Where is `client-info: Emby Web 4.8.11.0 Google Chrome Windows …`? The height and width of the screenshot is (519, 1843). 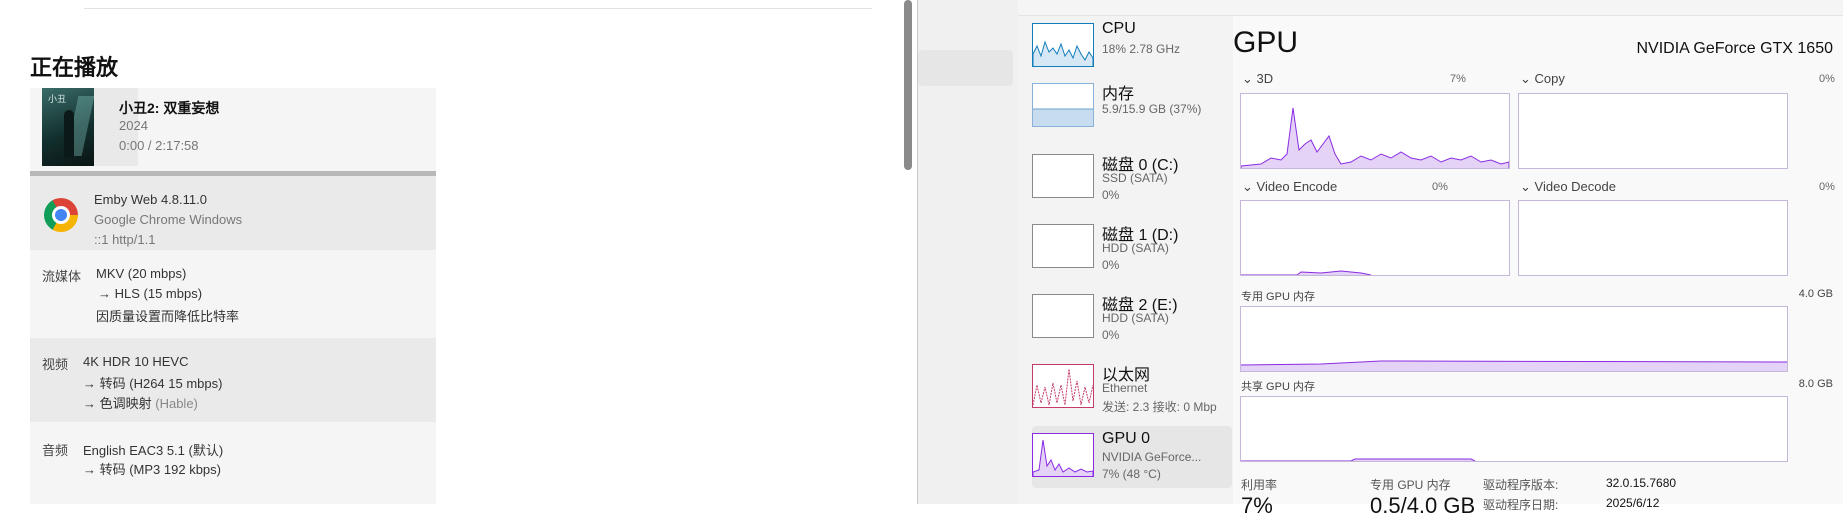 client-info: Emby Web 4.8.11.0 Google Chrome Windows … is located at coordinates (233, 213).